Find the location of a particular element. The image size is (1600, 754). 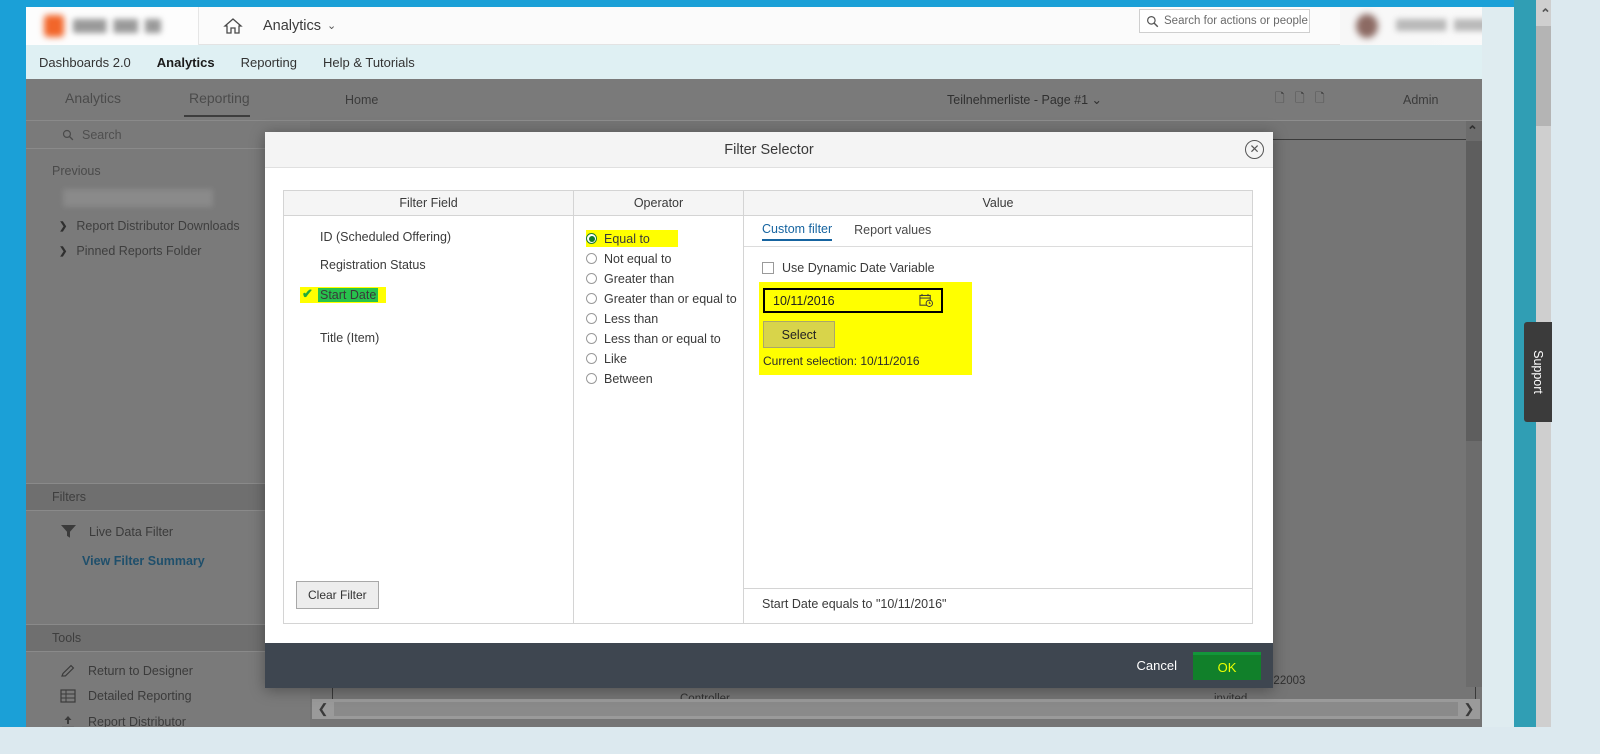

sidebar-item-pinned-reports-folder: ❯ Pinned Reports Folder is located at coordinates (179, 251).